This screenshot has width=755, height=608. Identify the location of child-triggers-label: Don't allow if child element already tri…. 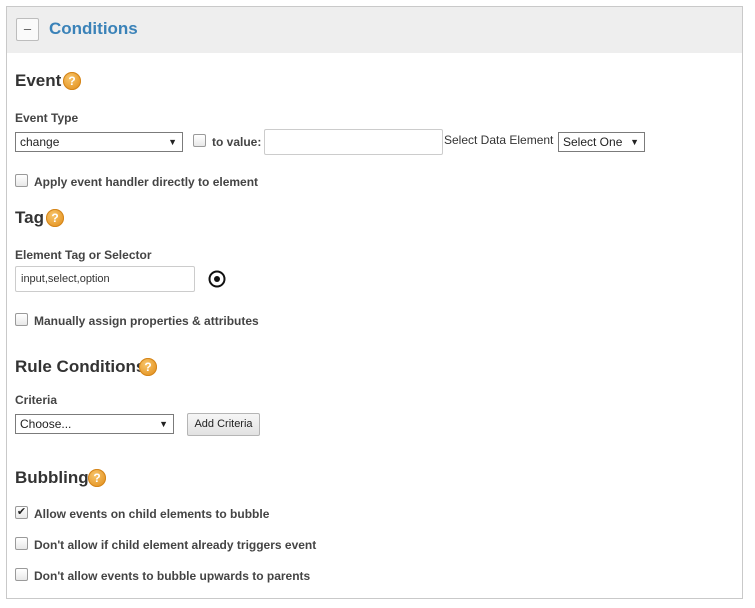
(175, 545).